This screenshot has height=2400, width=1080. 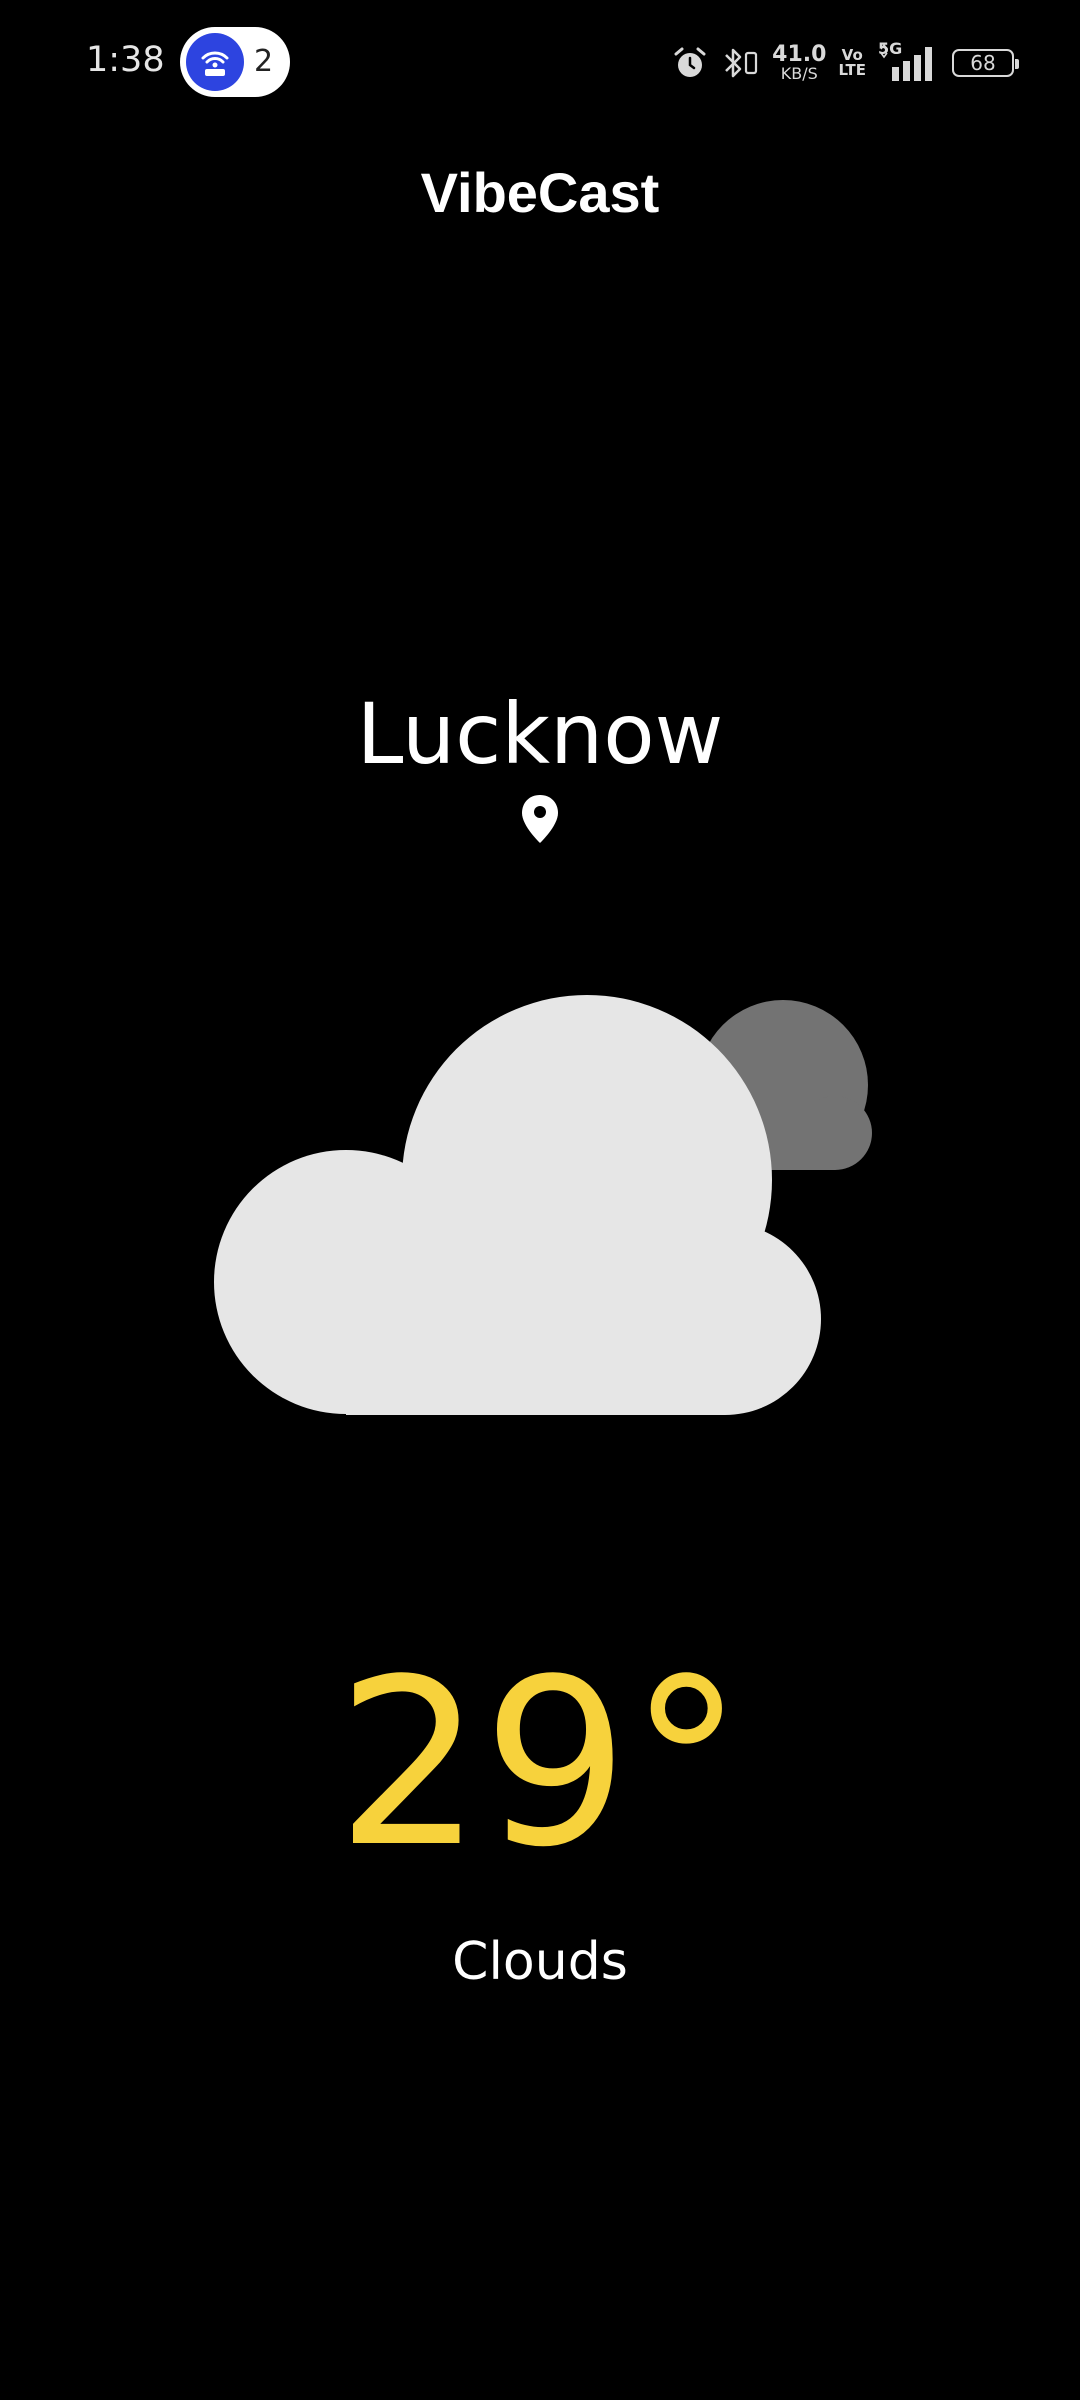 I want to click on bluetooth-icon, so click(x=741, y=63).